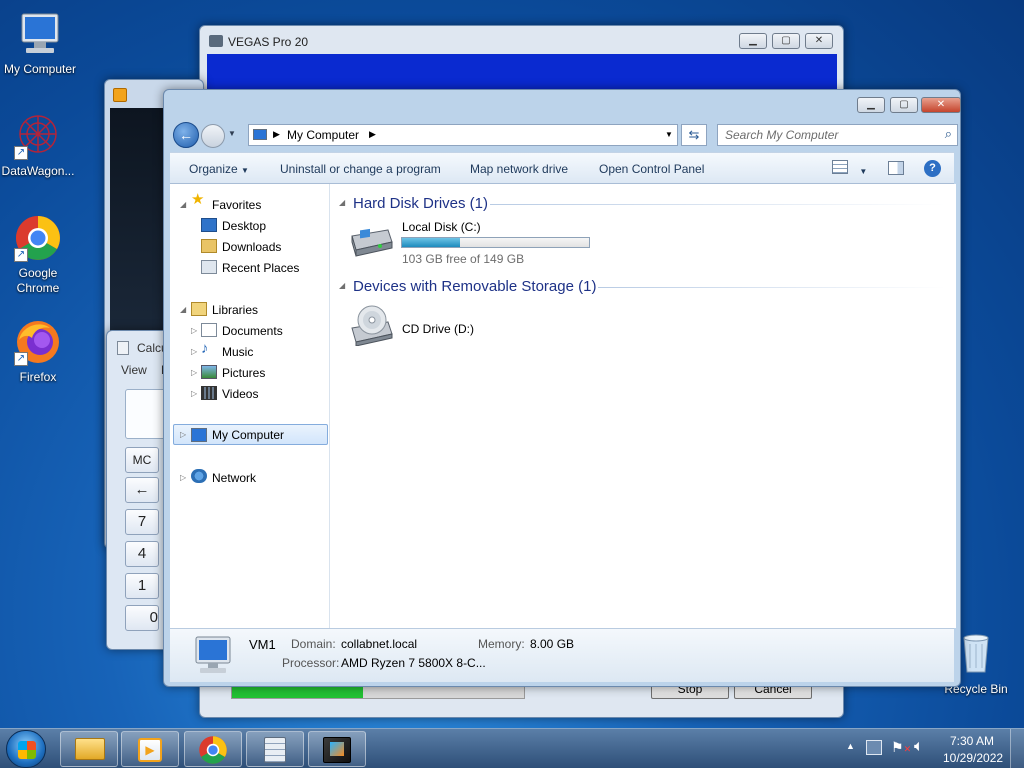 Image resolution: width=1024 pixels, height=768 pixels. I want to click on back-button: ←, so click(186, 135).